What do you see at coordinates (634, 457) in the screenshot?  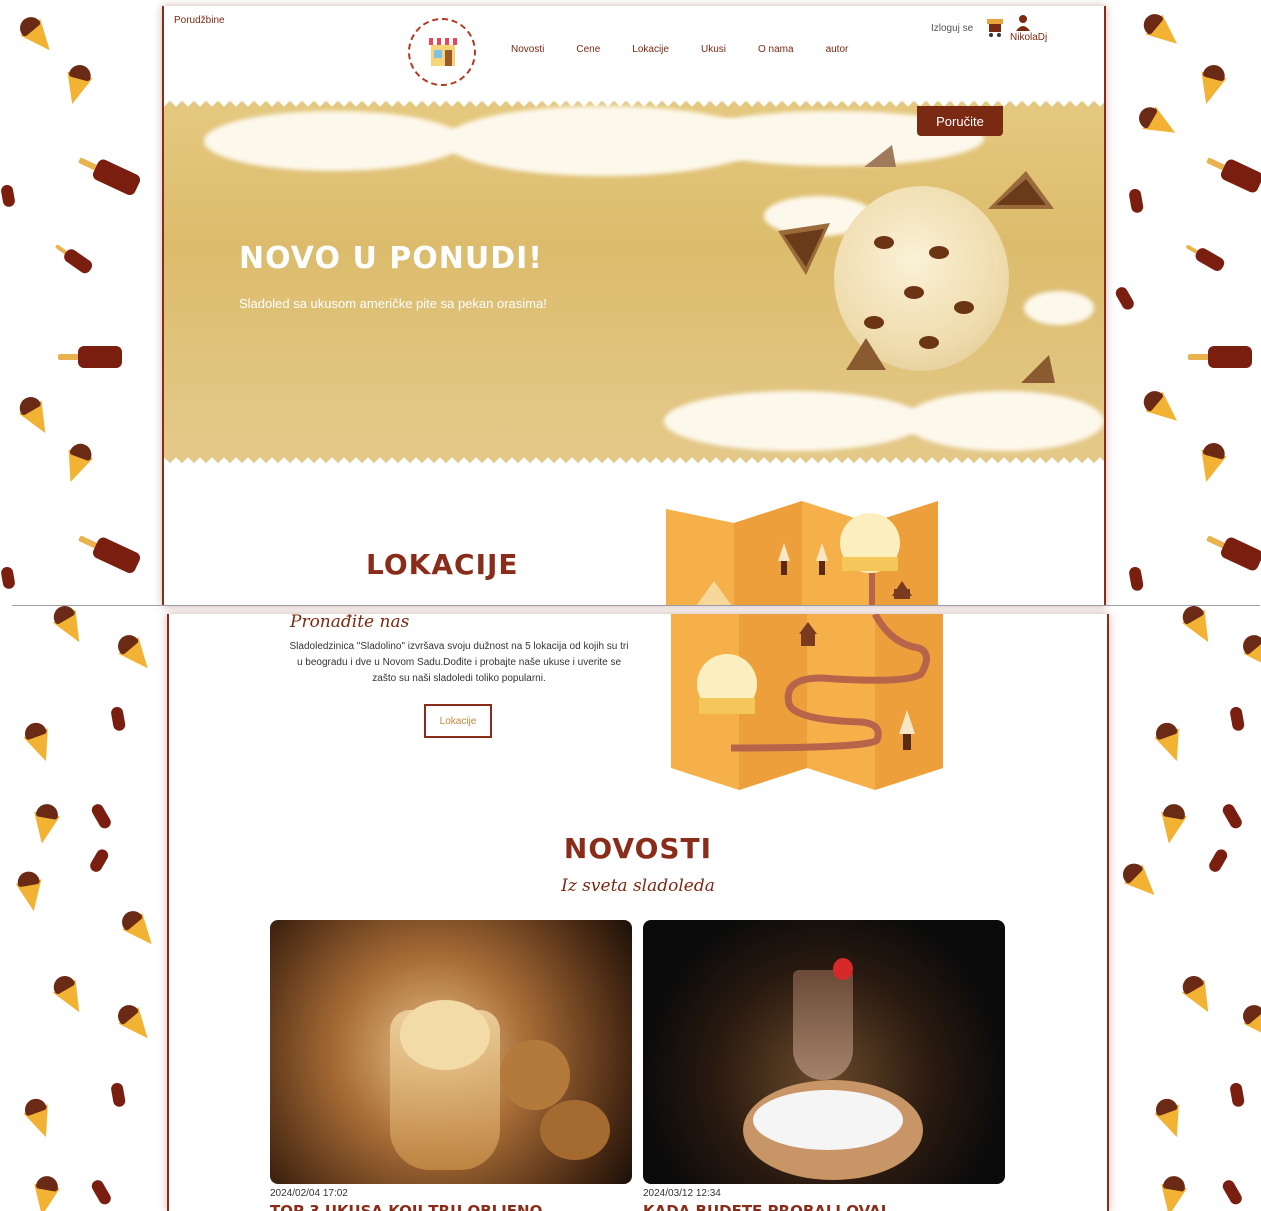 I see `hero-zigzag-bottom` at bounding box center [634, 457].